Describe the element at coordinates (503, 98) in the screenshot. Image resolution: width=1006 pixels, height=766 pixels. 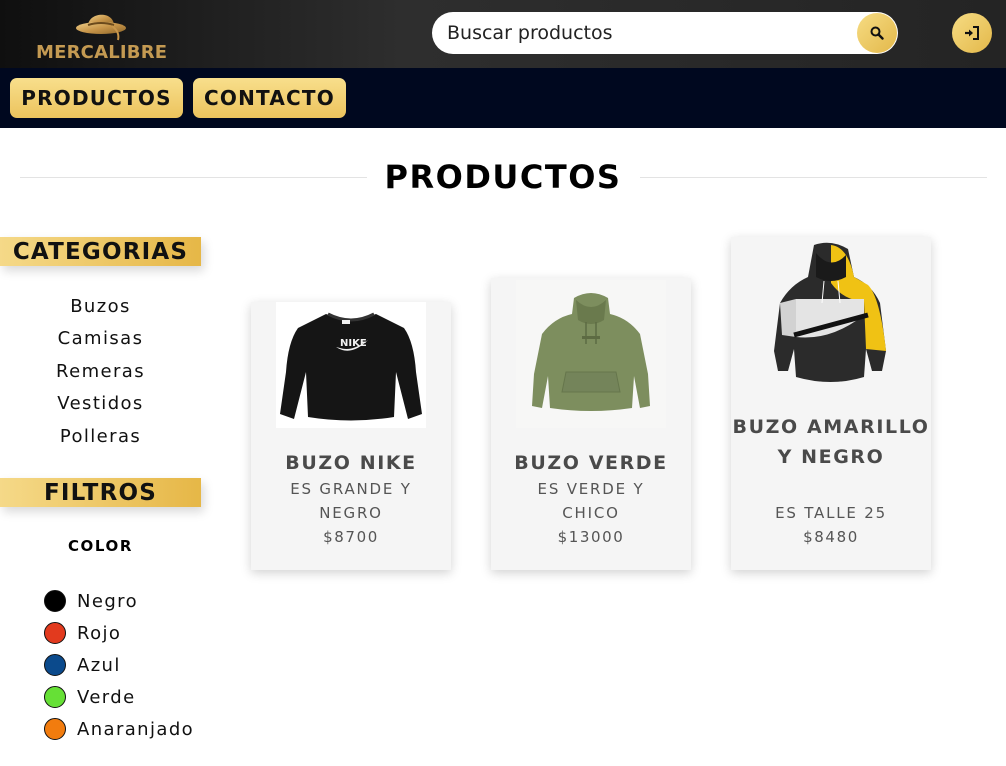
I see `main-nav: PRODUCTOS CONTACTO` at that location.